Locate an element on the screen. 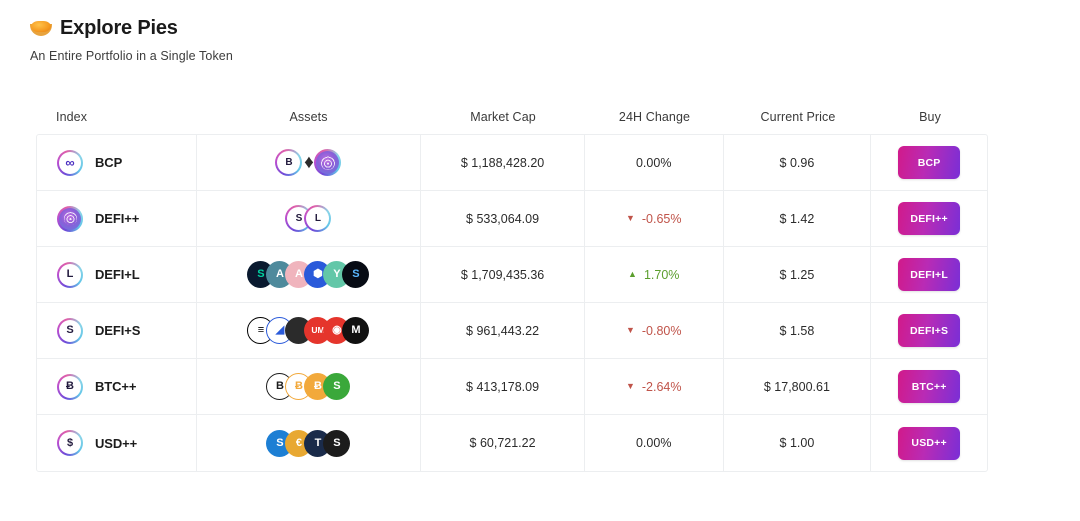 This screenshot has width=1080, height=521. column-header-buy: Buy is located at coordinates (930, 117).